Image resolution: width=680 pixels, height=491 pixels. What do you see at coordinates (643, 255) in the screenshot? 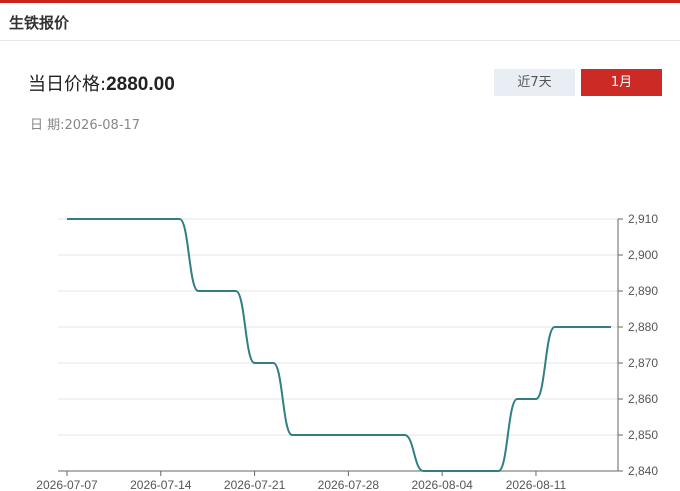
I see `y-tick-label: 2,900` at bounding box center [643, 255].